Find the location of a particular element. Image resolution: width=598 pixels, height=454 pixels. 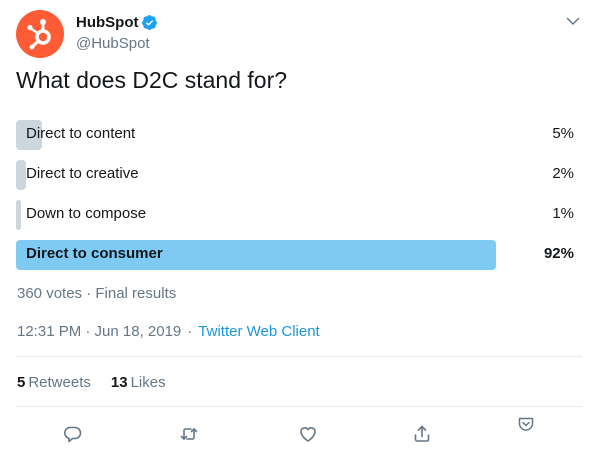

likes-stat: 13 Likes is located at coordinates (138, 382).